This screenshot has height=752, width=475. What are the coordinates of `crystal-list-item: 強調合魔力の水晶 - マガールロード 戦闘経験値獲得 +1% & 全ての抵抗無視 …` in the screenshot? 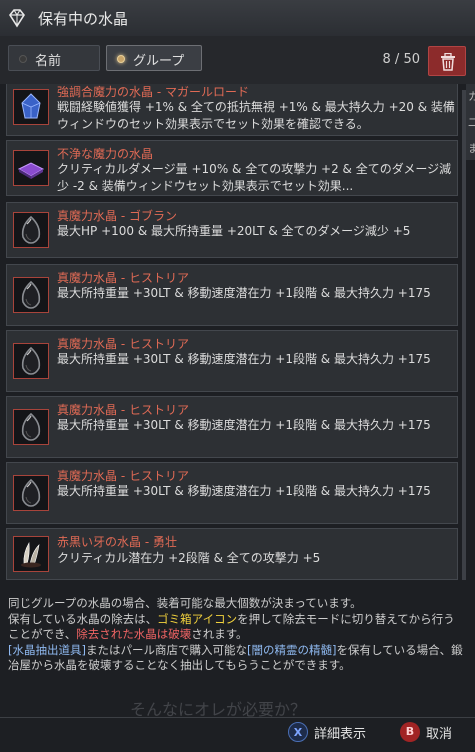 It's located at (232, 110).